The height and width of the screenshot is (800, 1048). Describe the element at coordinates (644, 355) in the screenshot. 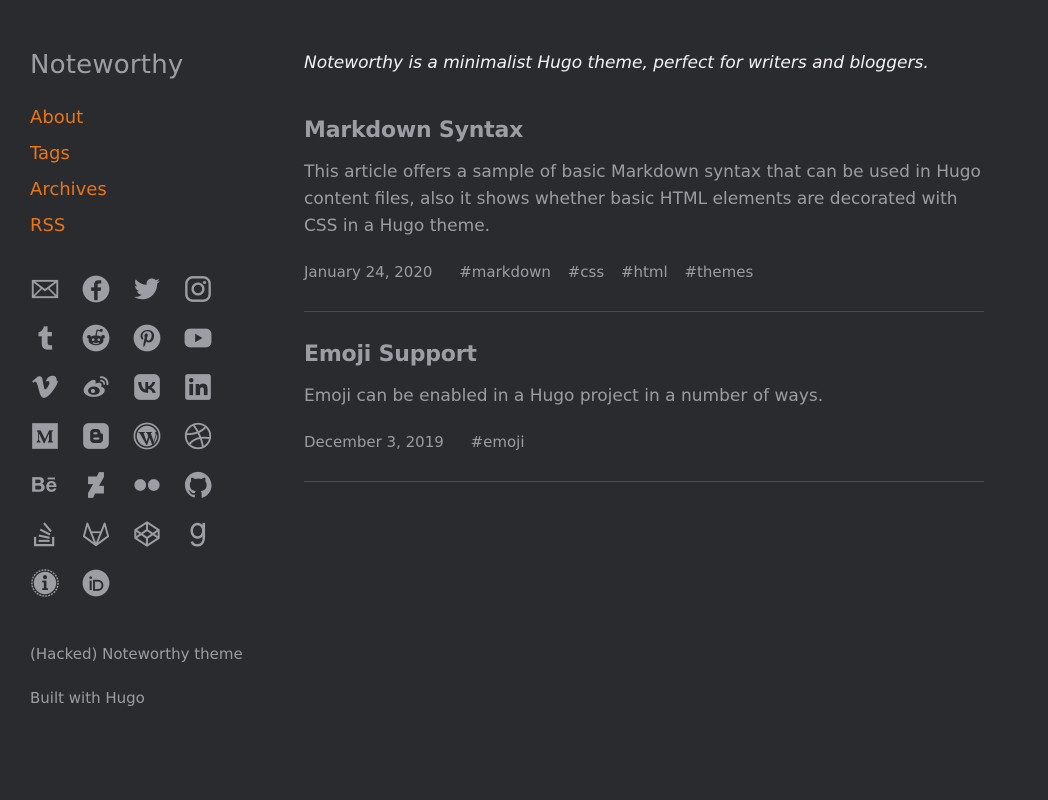

I see `post-title: Emoji Support` at that location.